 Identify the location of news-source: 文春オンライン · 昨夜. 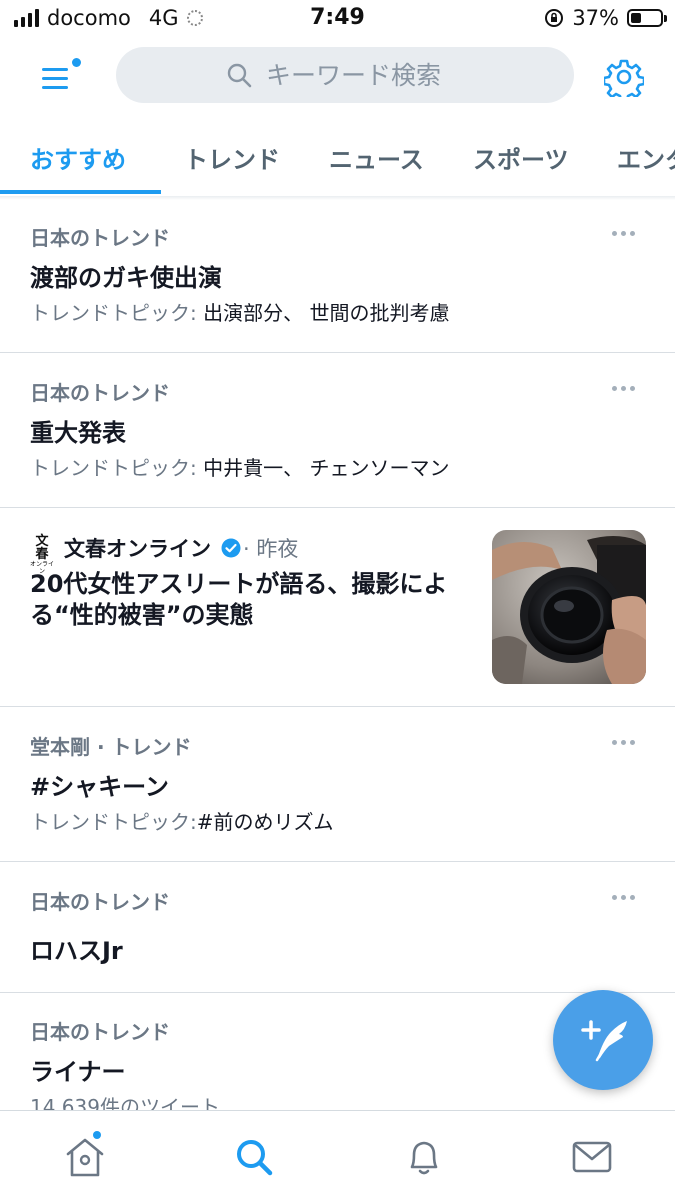
(181, 548).